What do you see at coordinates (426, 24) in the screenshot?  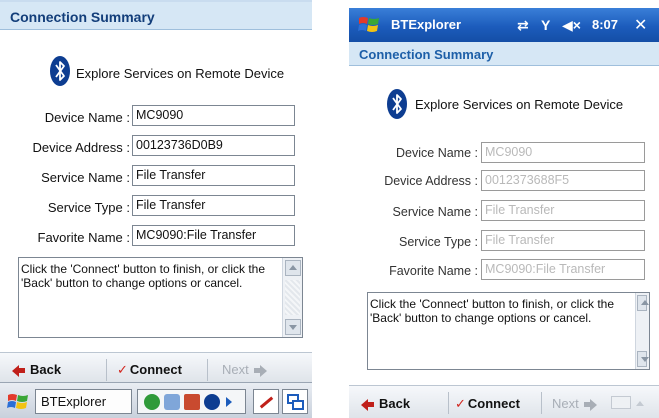 I see `app-title: BTExplorer` at bounding box center [426, 24].